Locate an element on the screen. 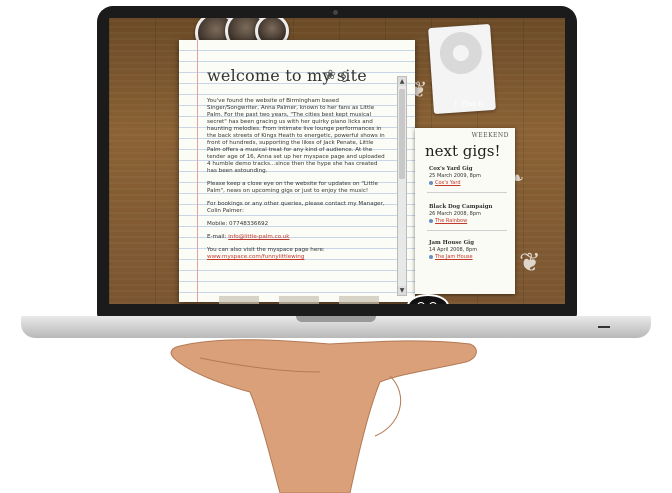 The width and height of the screenshot is (672, 493). text-scrollbar: ▲ ▼ is located at coordinates (402, 186).